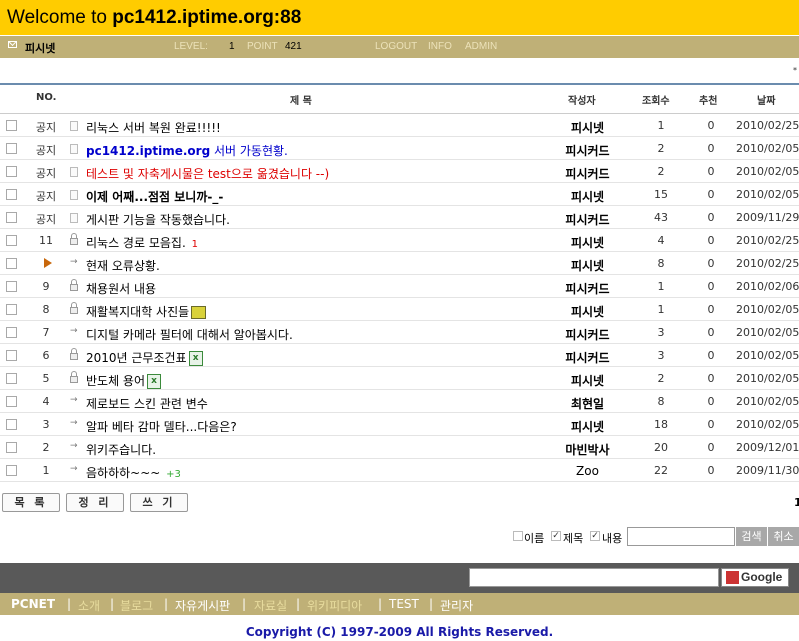 This screenshot has width=799, height=641. I want to click on site-header: Welcome to pc1412.iptime.org:88, so click(399, 17).